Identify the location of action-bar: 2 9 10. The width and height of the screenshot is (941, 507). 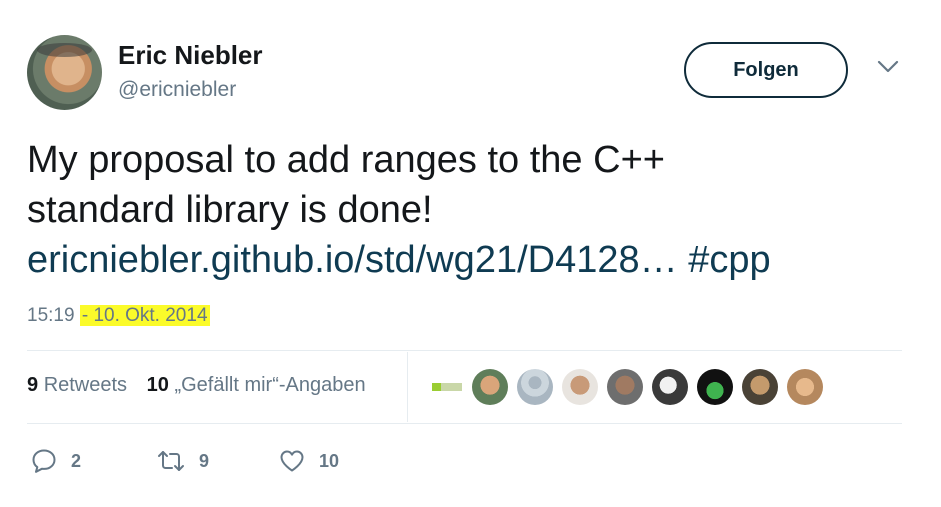
(185, 461).